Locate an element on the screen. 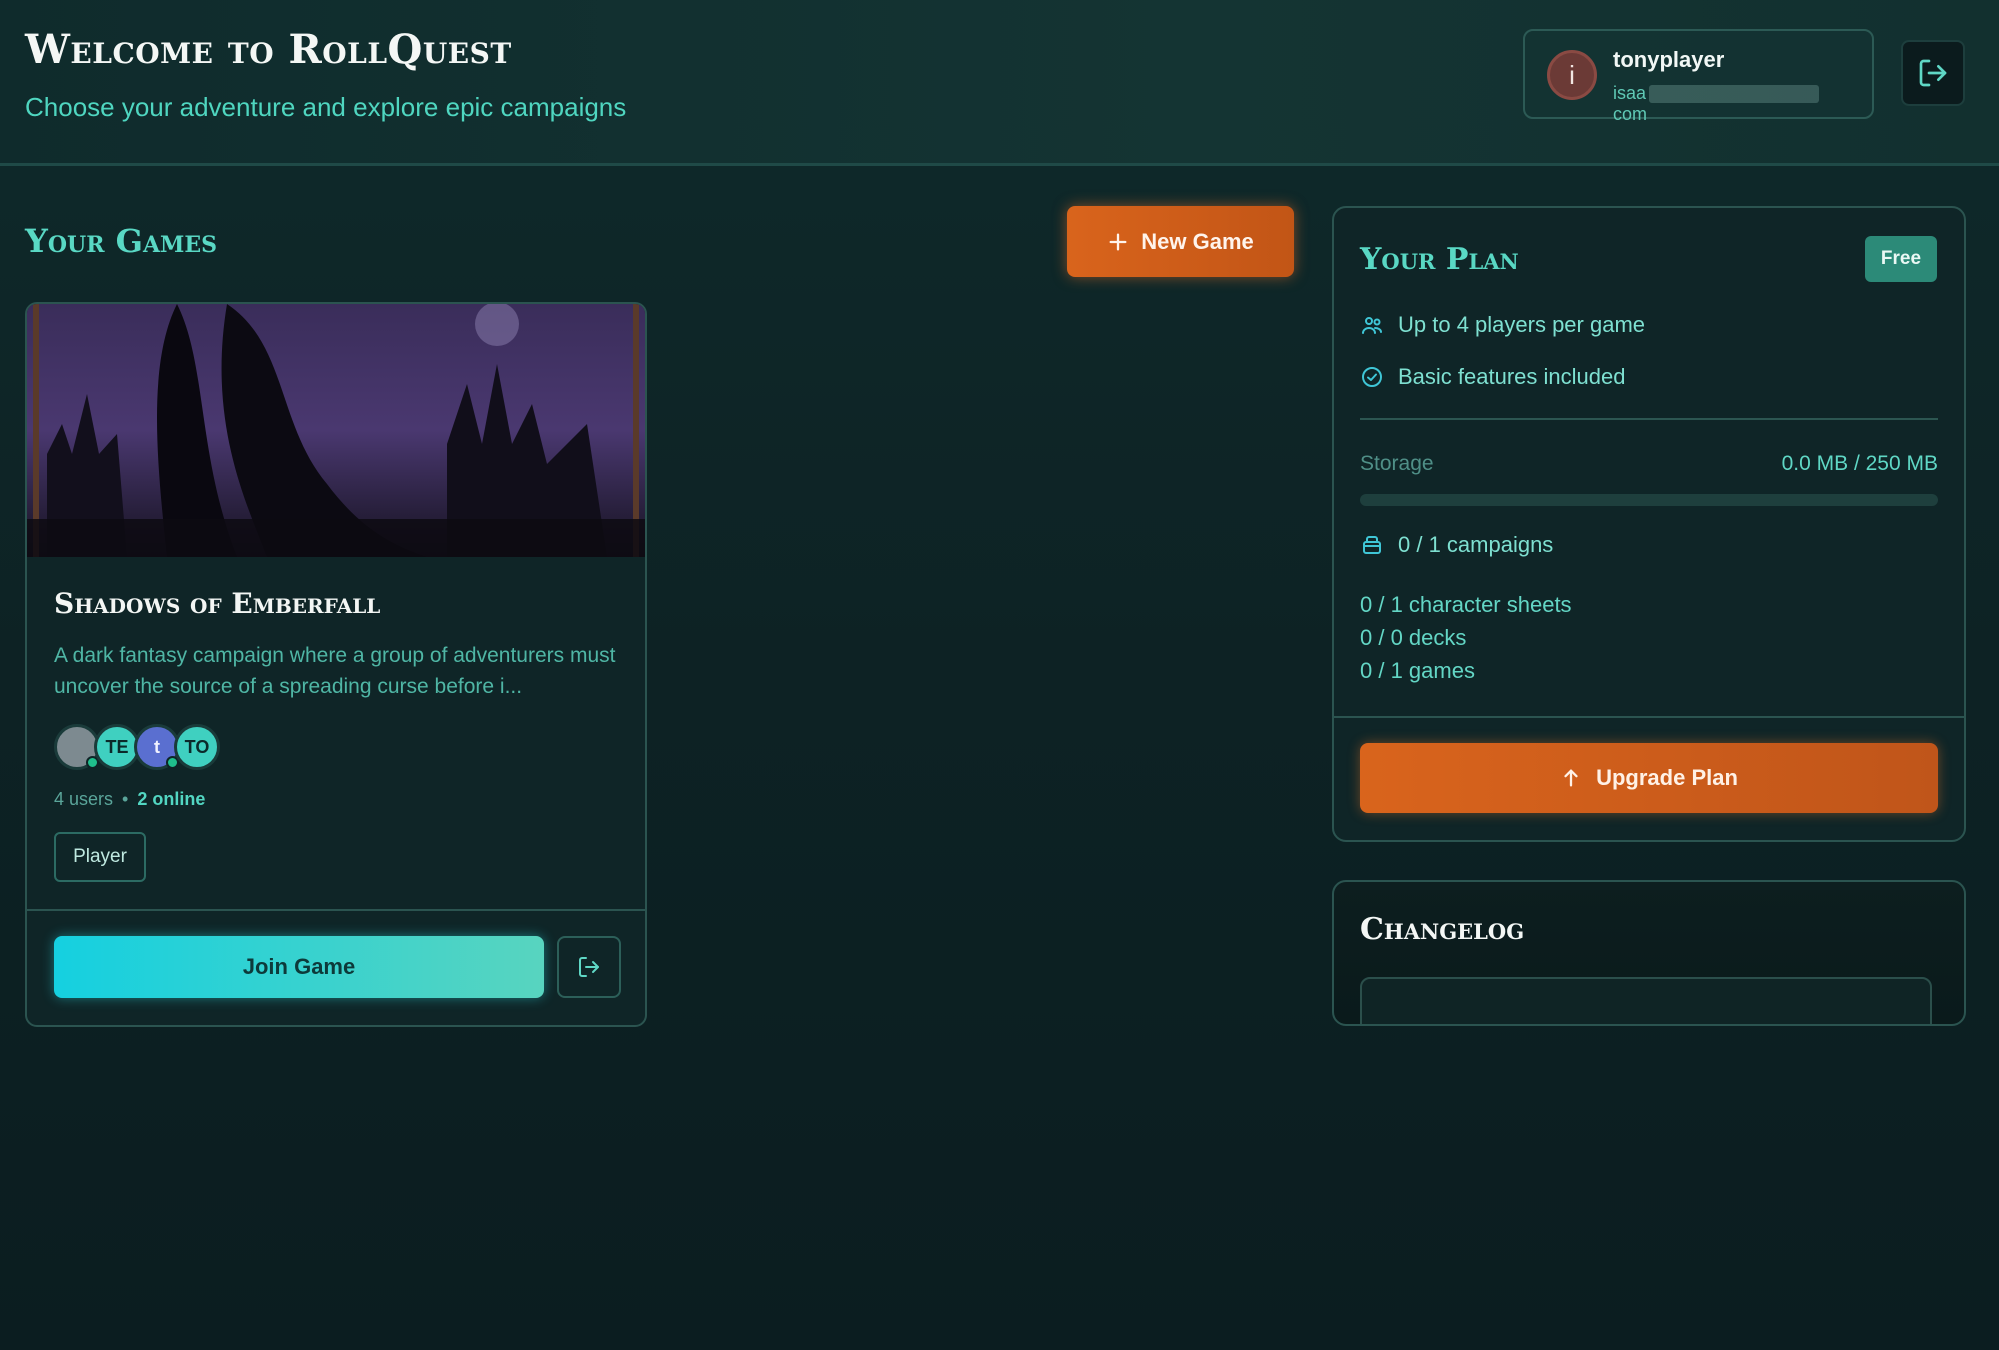 The width and height of the screenshot is (1999, 1350). plan-stat-games: 0 / 1 games is located at coordinates (1417, 670).